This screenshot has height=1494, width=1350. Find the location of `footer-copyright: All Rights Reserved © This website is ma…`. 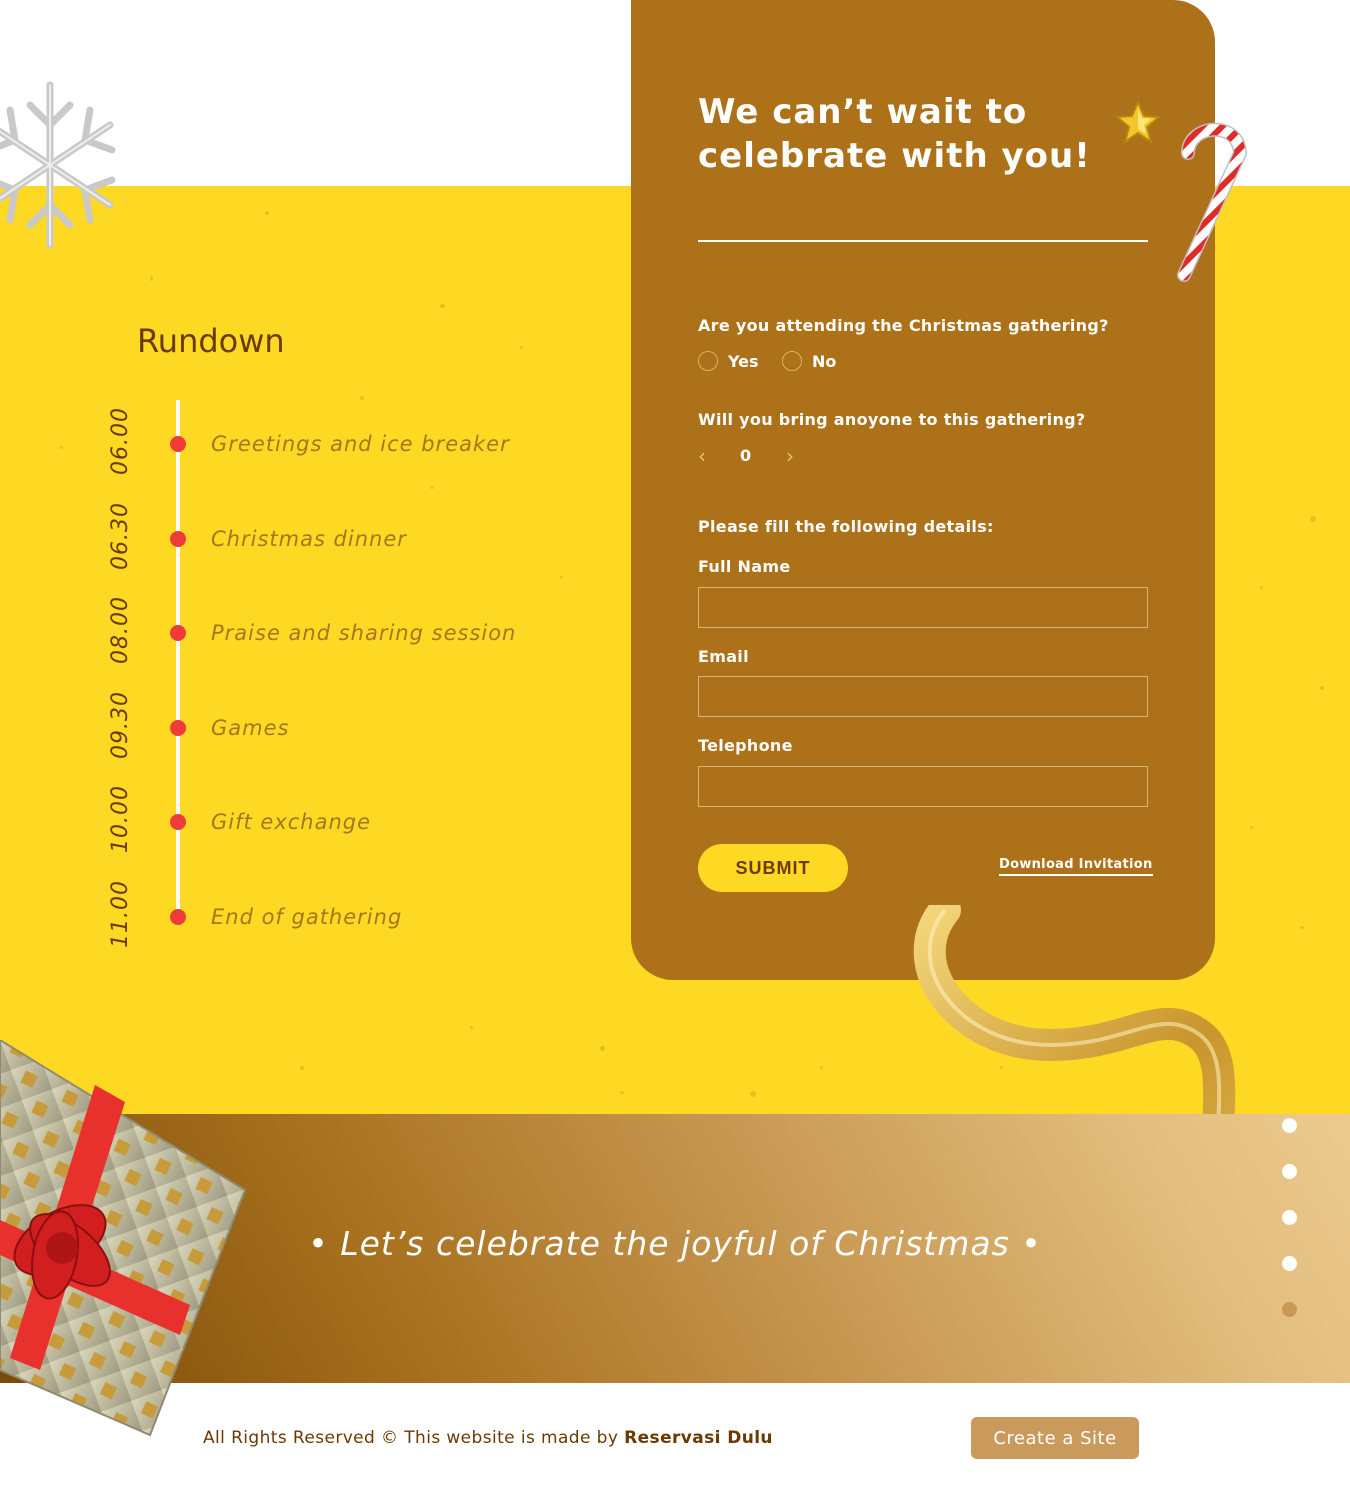

footer-copyright: All Rights Reserved © This website is ma… is located at coordinates (488, 1438).